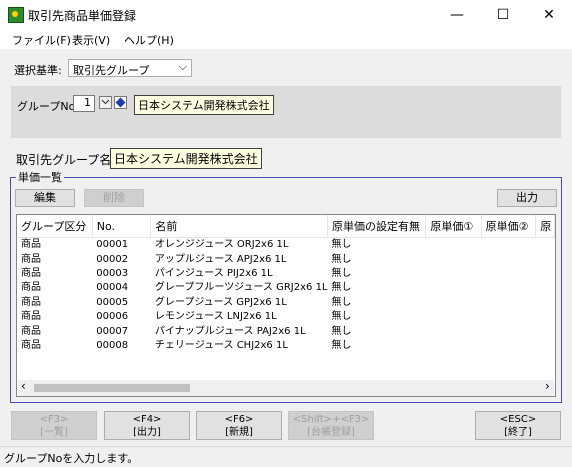  Describe the element at coordinates (331, 425) in the screenshot. I see `shift-f3-register-button: <Shift>+<F3> [台帳登録]` at that location.